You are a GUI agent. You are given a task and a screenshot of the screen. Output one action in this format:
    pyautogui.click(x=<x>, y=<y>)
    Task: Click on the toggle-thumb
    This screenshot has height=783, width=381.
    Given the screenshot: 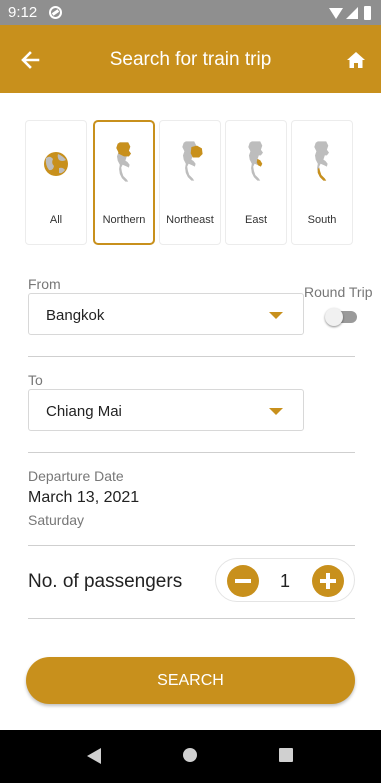 What is the action you would take?
    pyautogui.click(x=334, y=317)
    